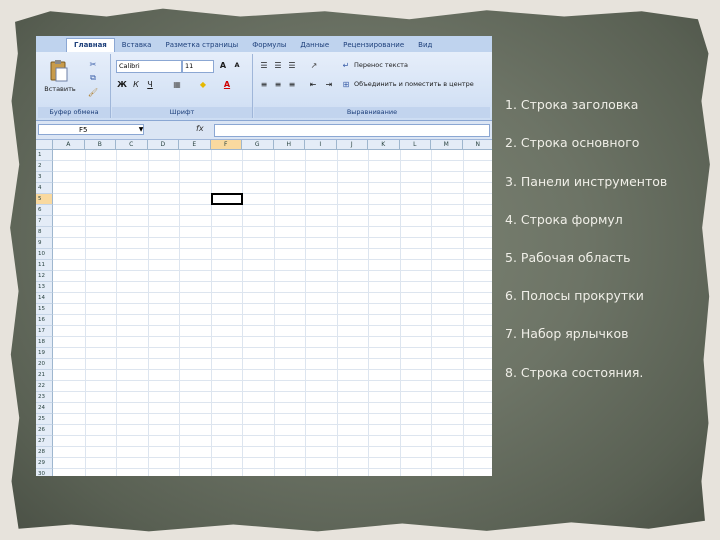 The width and height of the screenshot is (720, 540). Describe the element at coordinates (93, 78) in the screenshot. I see `copy-icon: ⧉` at that location.